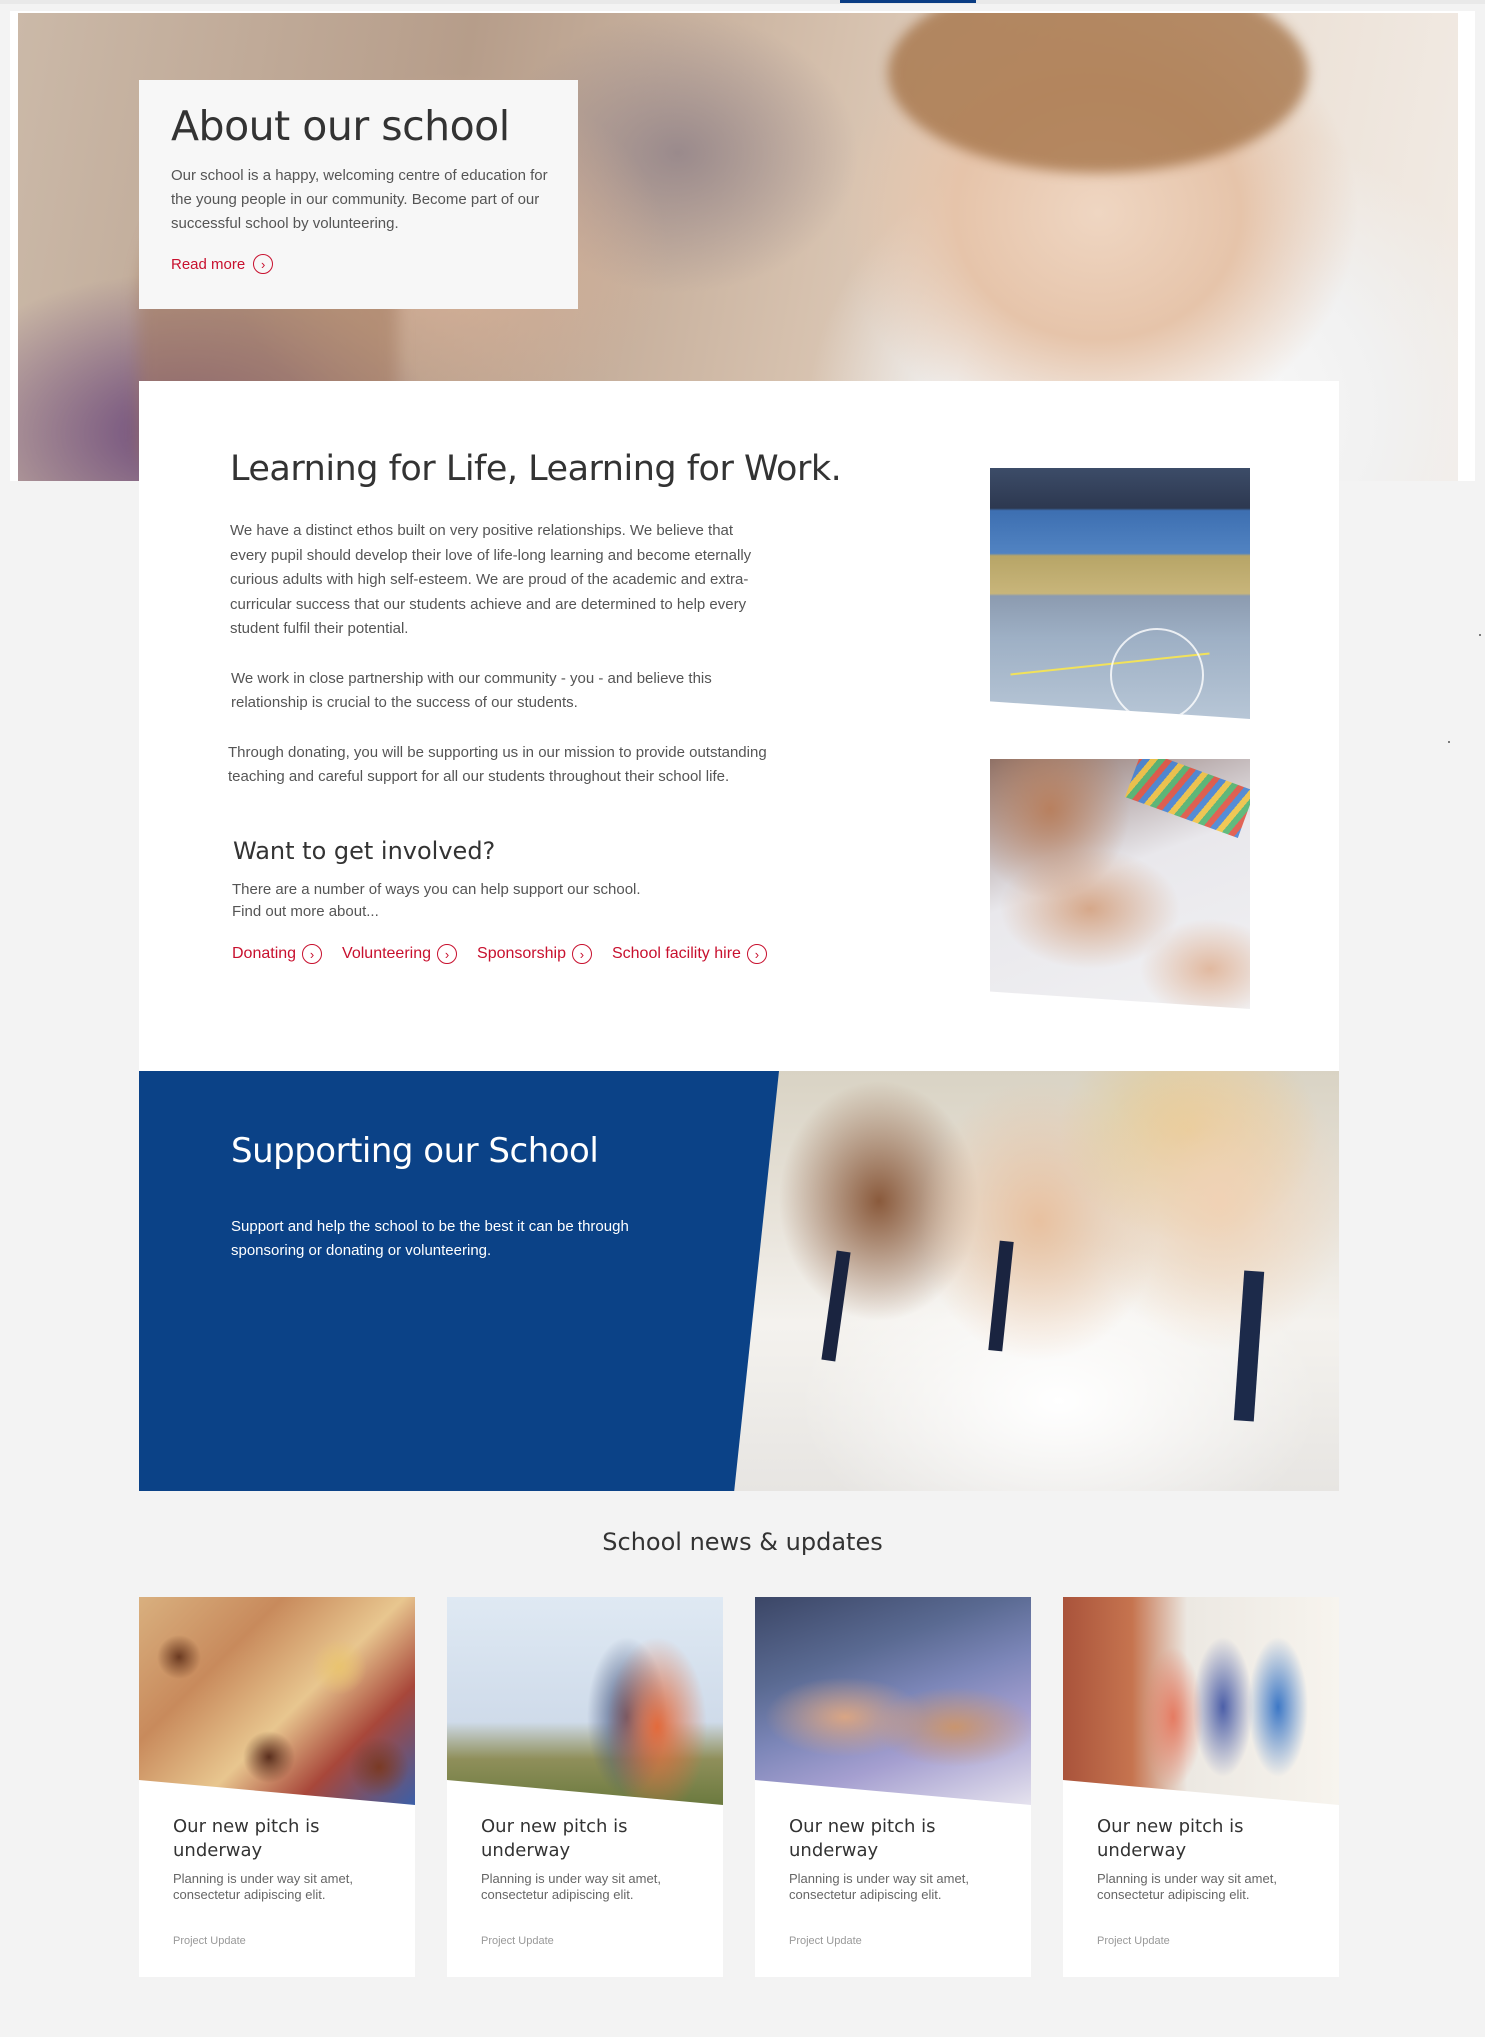  Describe the element at coordinates (742, 2) in the screenshot. I see `top-bar` at that location.